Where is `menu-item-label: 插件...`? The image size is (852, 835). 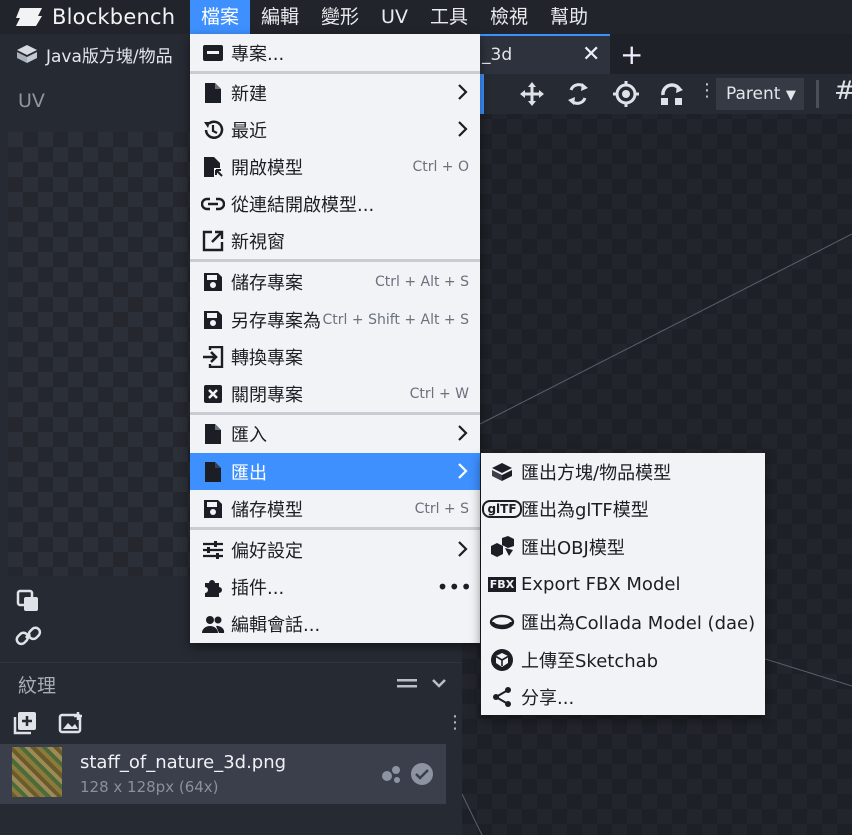 menu-item-label: 插件... is located at coordinates (258, 588).